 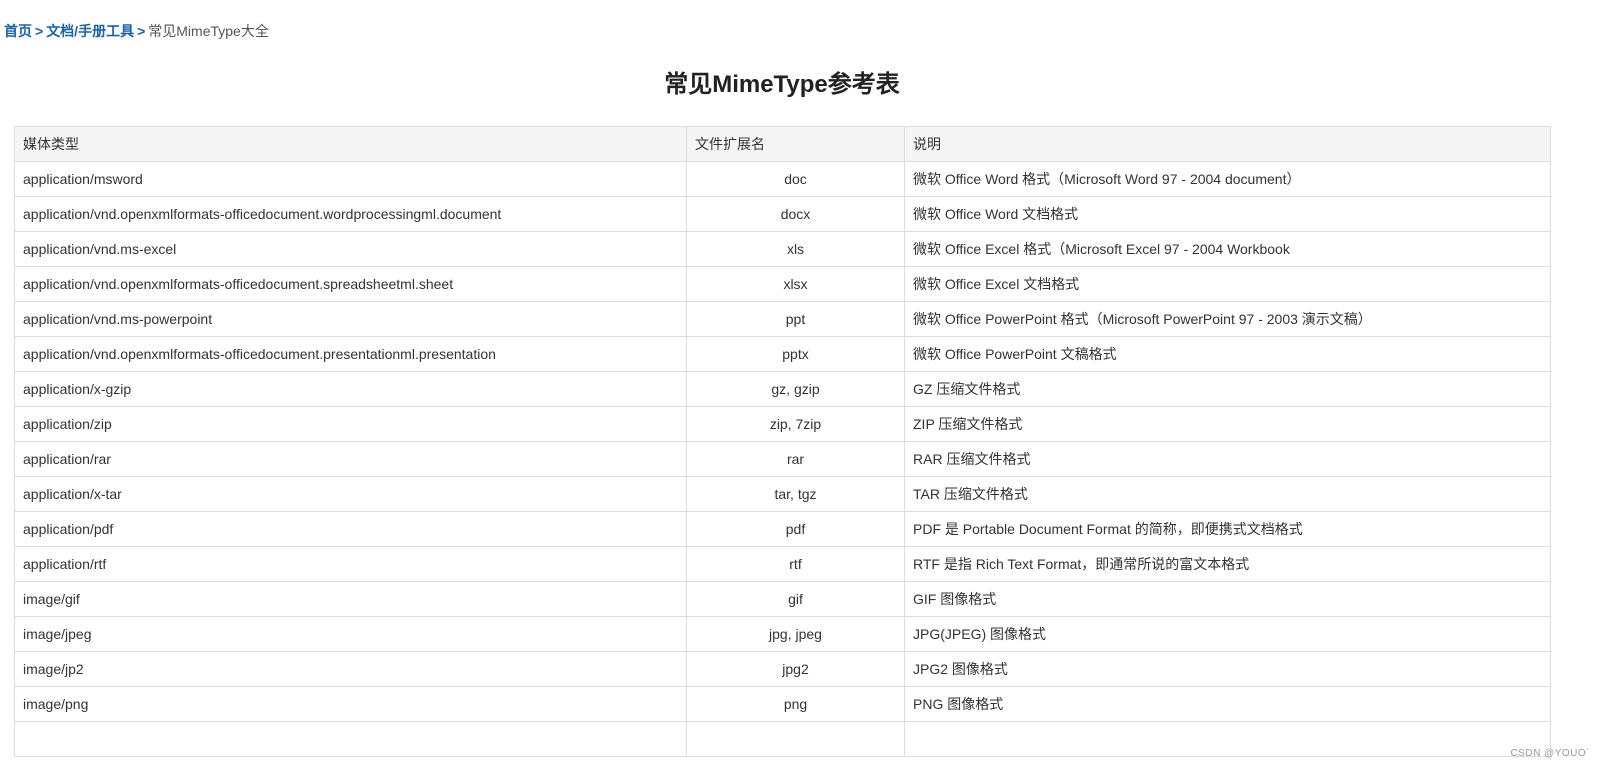 I want to click on media-type-cell: image/jp2, so click(x=350, y=669).